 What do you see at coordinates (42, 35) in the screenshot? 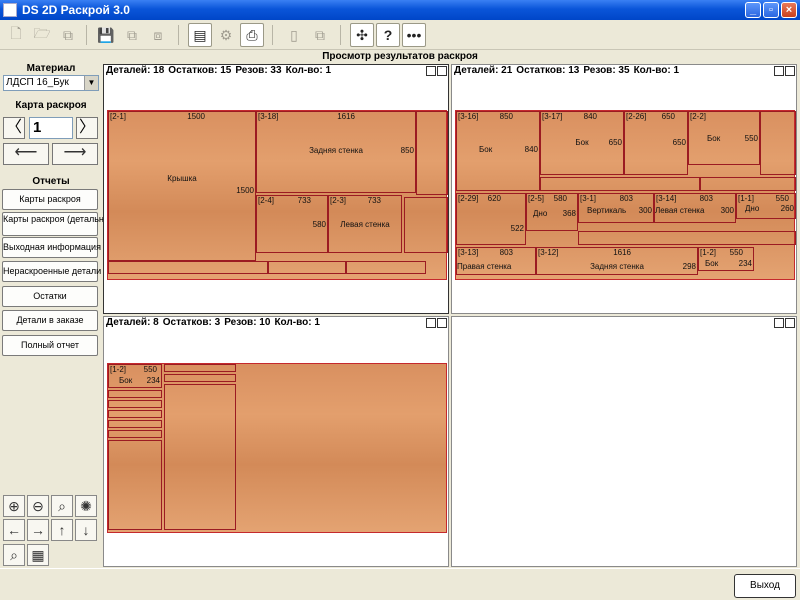
I see `open-folder-icon: 🗁` at bounding box center [42, 35].